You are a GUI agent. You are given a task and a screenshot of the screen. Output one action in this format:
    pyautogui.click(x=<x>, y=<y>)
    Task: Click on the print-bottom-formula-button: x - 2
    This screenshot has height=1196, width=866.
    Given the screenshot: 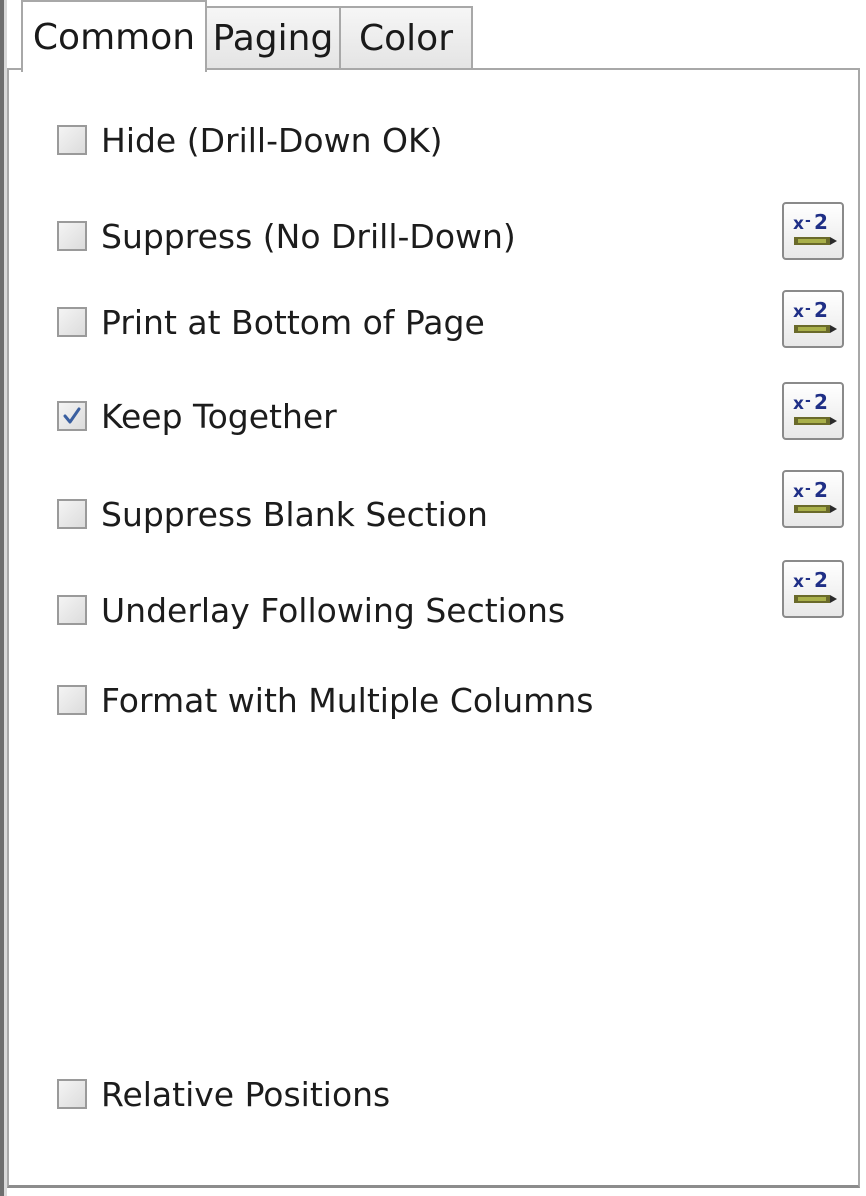 What is the action you would take?
    pyautogui.click(x=813, y=319)
    